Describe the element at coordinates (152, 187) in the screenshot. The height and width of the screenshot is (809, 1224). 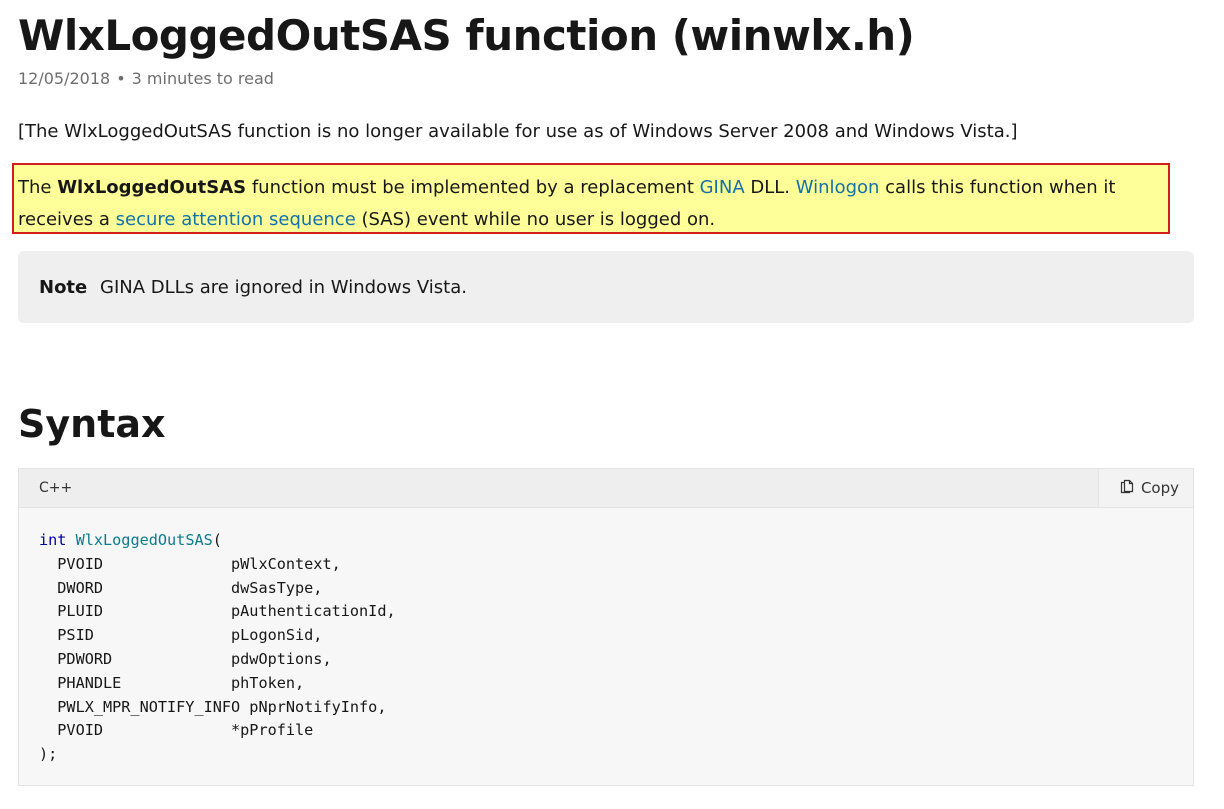
I see `function-name-bold: WlxLoggedOutSAS` at that location.